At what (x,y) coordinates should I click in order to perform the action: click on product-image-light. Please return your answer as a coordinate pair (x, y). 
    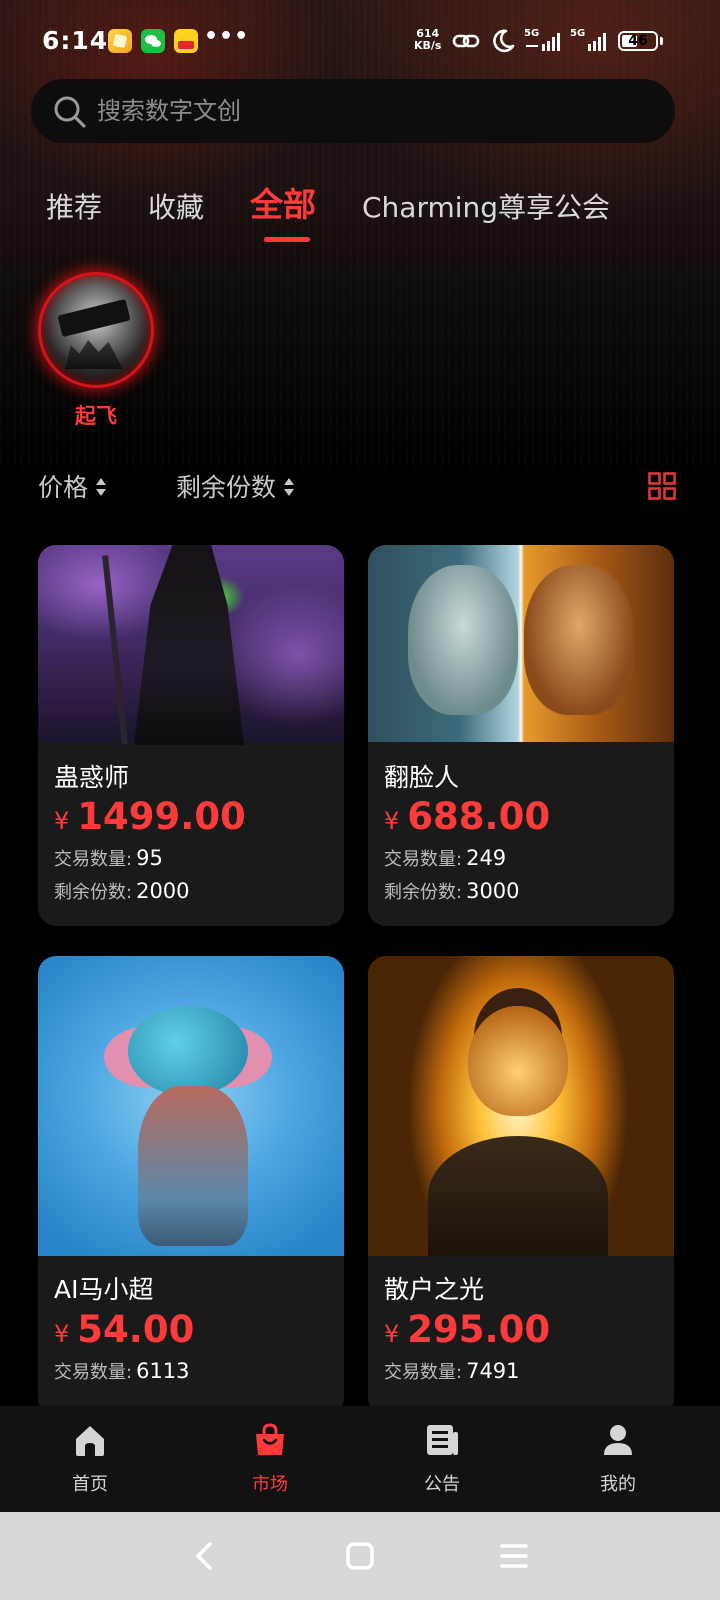
    Looking at the image, I should click on (521, 1106).